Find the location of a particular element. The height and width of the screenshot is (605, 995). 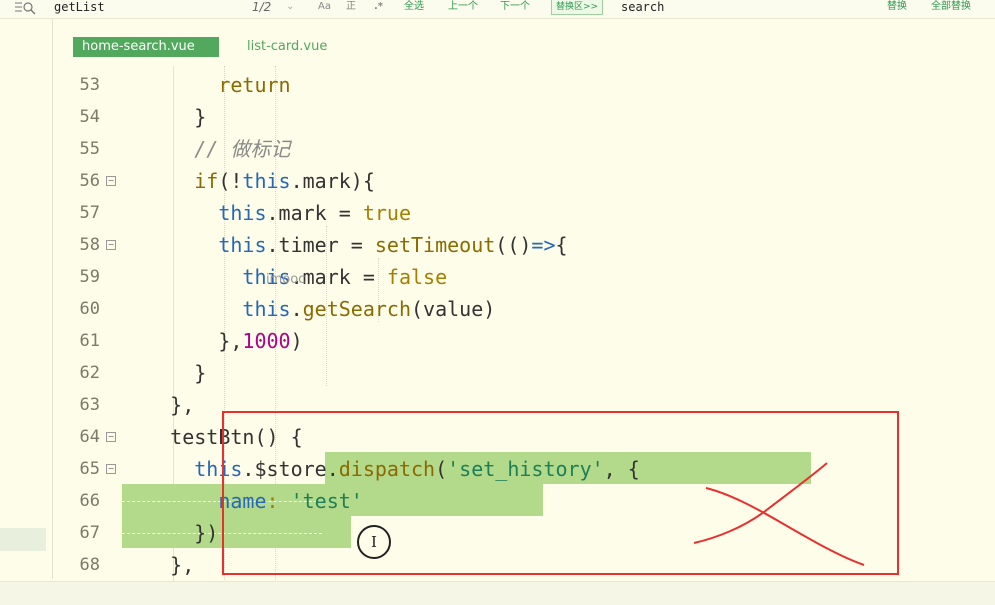

status-bar is located at coordinates (497, 593).